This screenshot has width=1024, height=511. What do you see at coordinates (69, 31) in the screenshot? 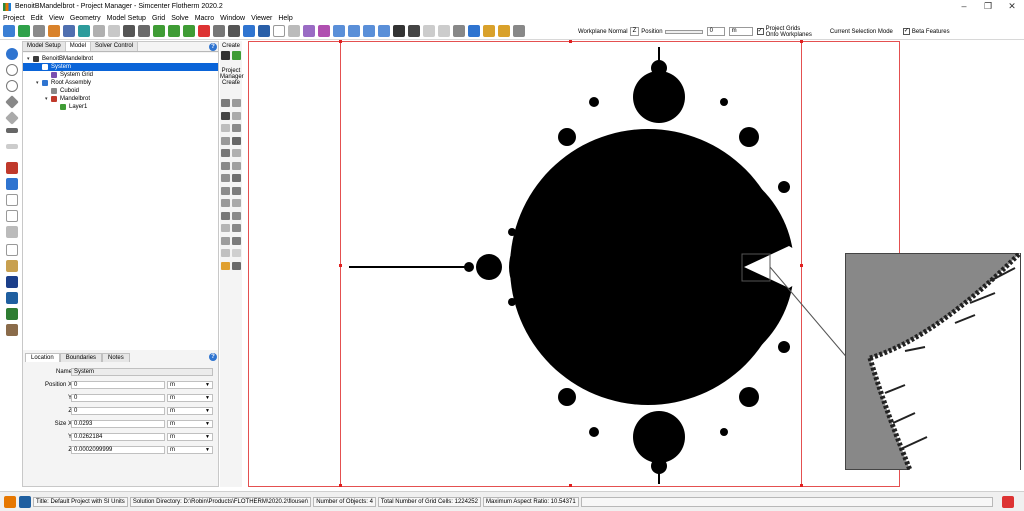
I see `grid-icon` at bounding box center [69, 31].